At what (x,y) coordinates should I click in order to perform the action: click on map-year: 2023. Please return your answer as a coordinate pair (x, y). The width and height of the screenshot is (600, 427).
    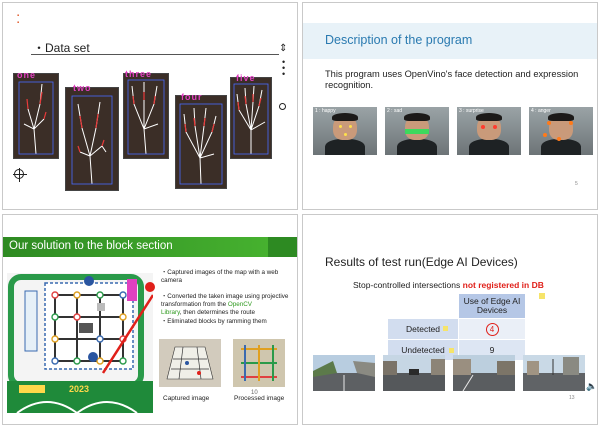
    Looking at the image, I should click on (79, 389).